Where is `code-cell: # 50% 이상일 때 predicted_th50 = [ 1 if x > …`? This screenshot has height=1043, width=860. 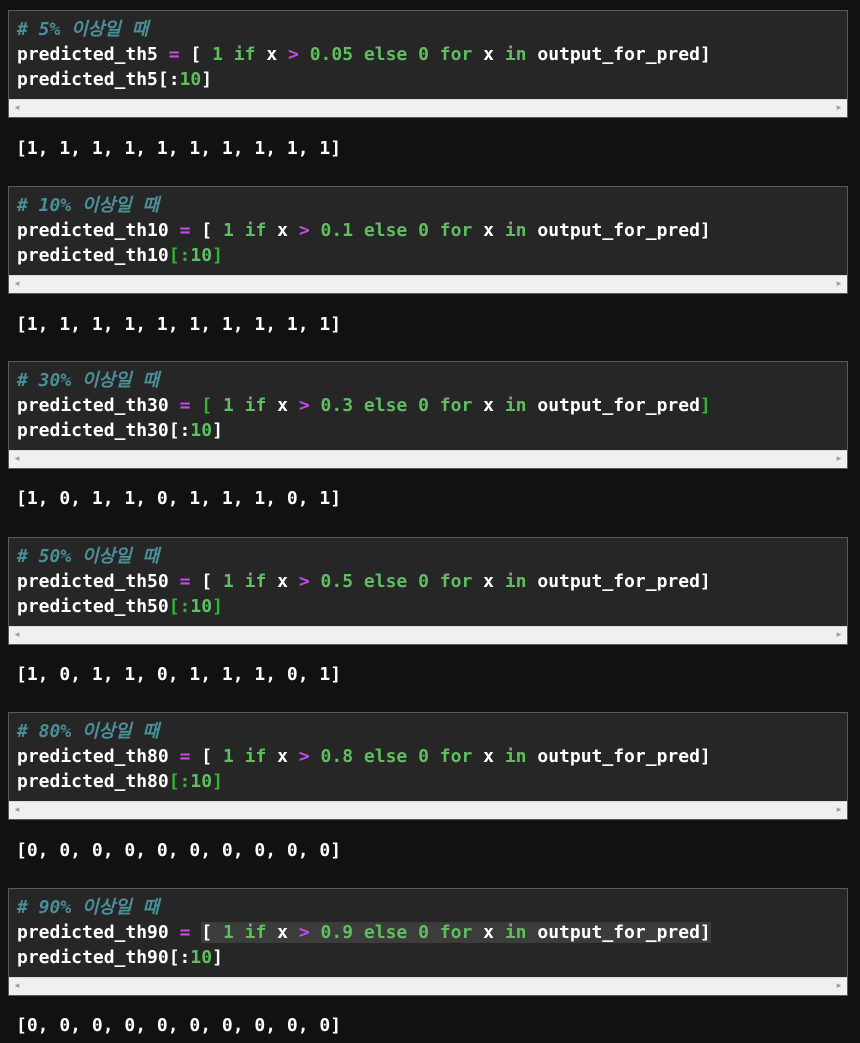 code-cell: # 50% 이상일 때 predicted_th50 = [ 1 if x > … is located at coordinates (428, 591).